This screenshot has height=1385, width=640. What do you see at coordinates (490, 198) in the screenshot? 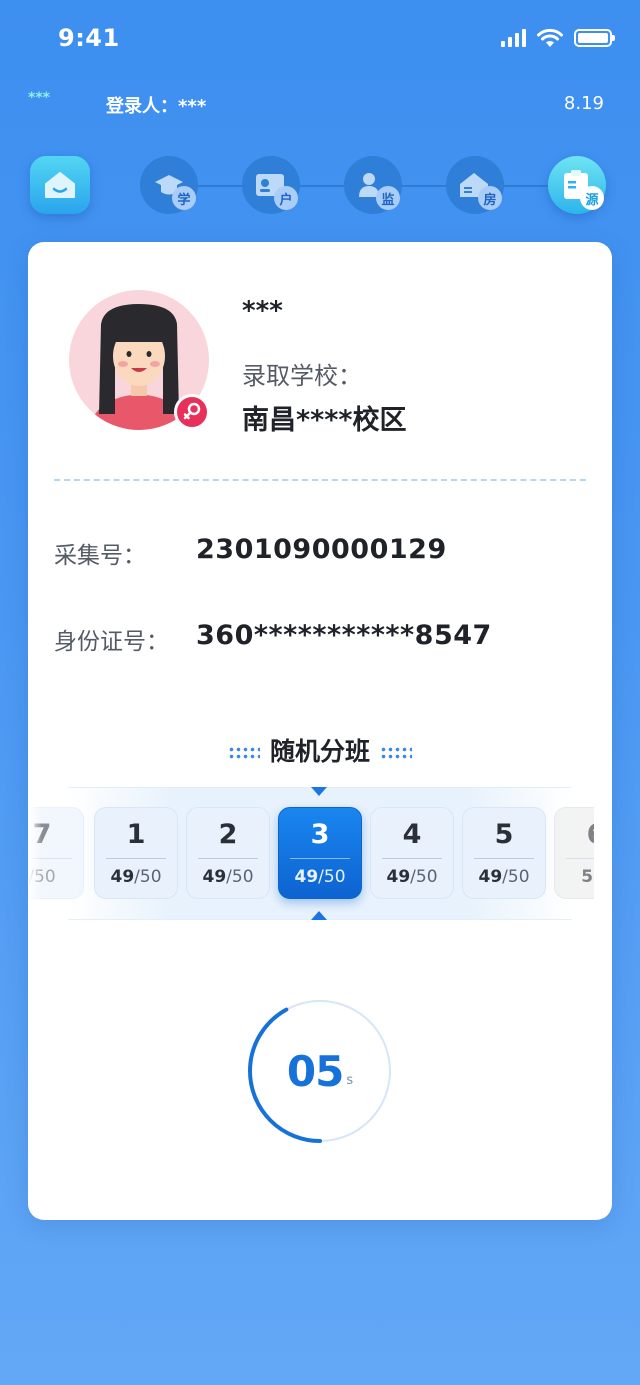
I see `step-badge: 房` at bounding box center [490, 198].